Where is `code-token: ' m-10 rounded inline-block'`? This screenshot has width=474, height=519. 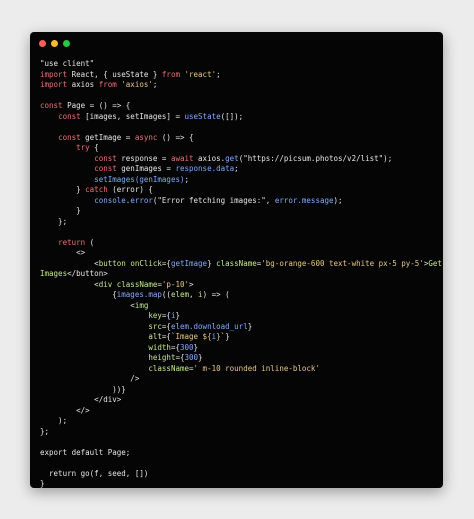 code-token: ' m-10 rounded inline-block' is located at coordinates (256, 368).